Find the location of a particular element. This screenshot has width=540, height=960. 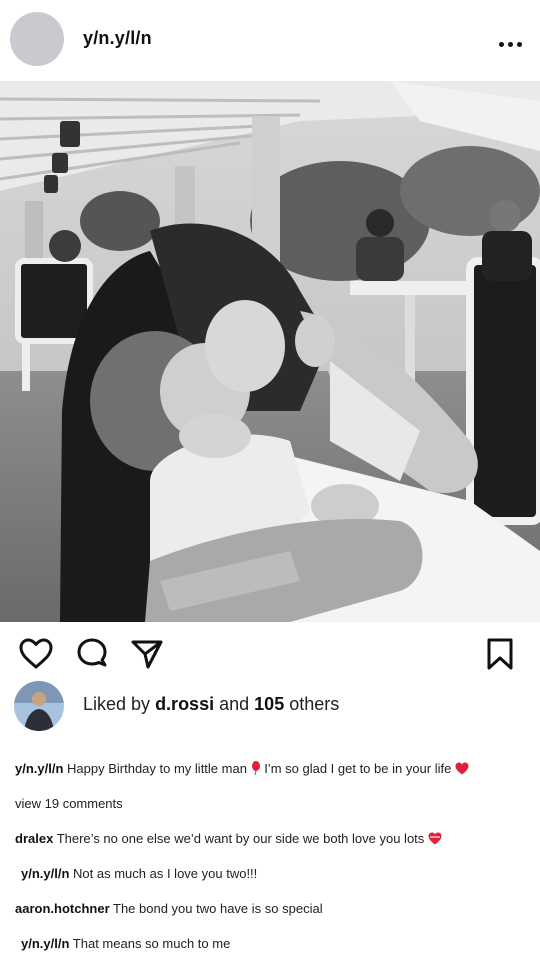

likes-row: Liked by d.rossi and 105 others is located at coordinates (270, 706).